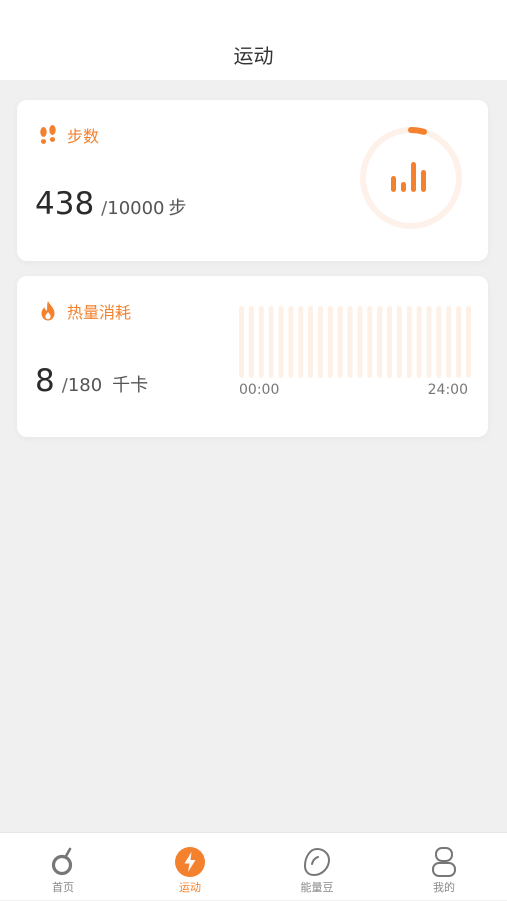 The height and width of the screenshot is (901, 507). I want to click on hourly-calorie-chart, so click(355, 342).